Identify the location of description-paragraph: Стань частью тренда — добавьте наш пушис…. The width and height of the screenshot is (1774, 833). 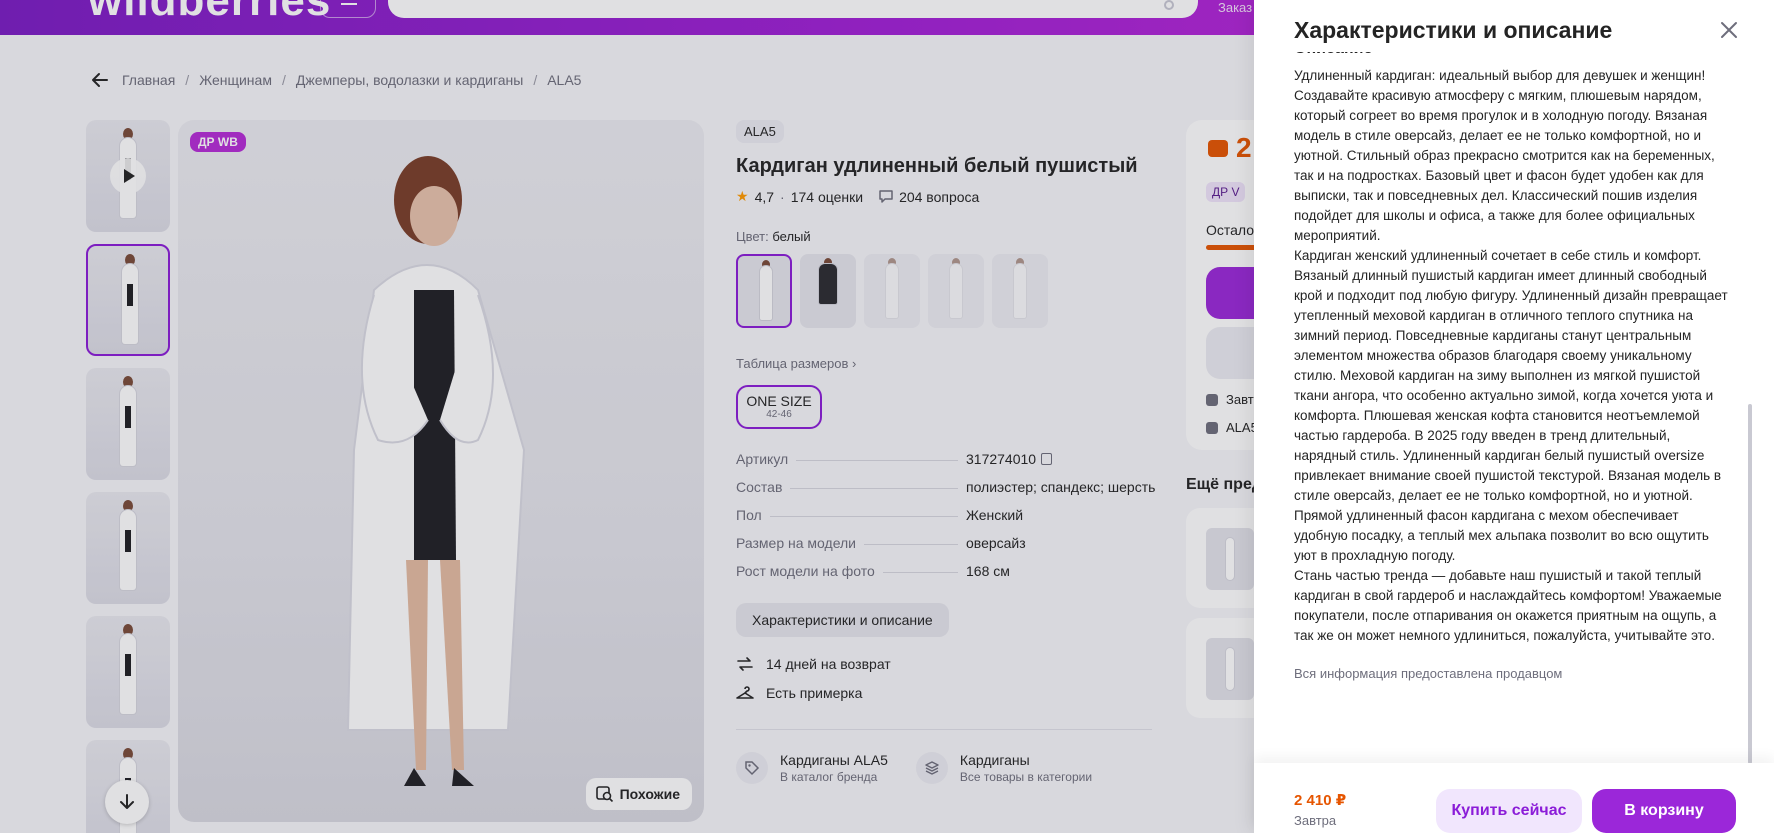
(1508, 605).